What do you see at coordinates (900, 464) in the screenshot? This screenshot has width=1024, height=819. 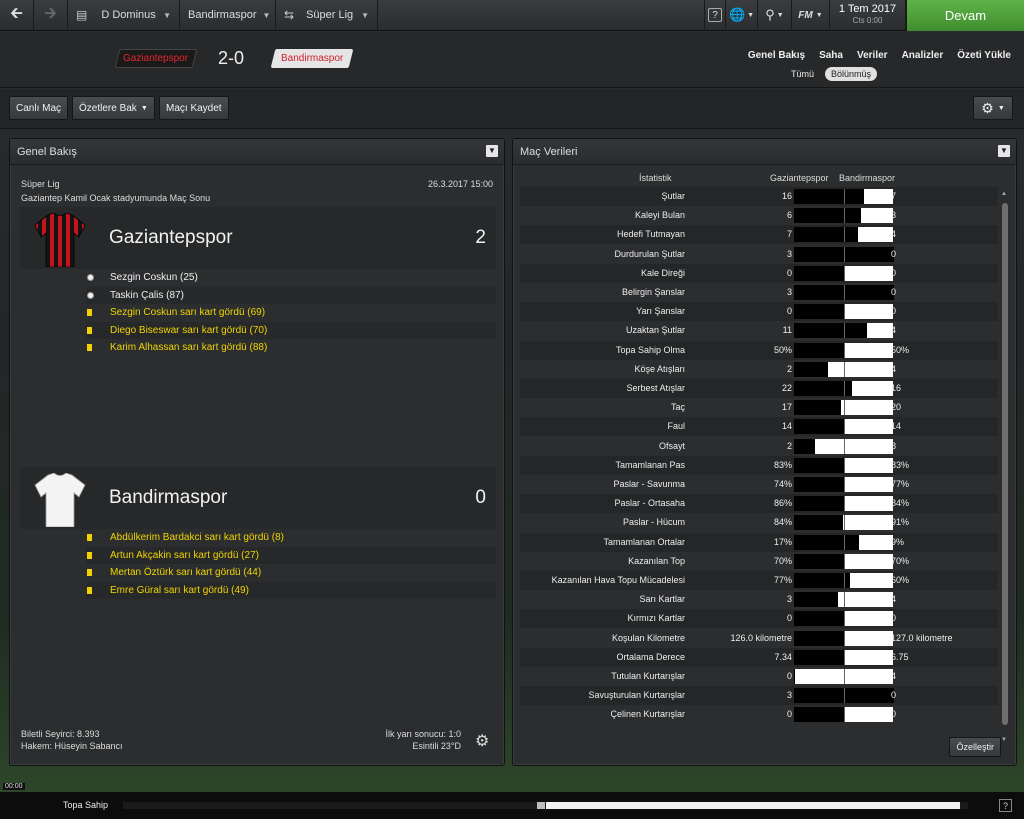 I see `stat-away-value: 83%` at bounding box center [900, 464].